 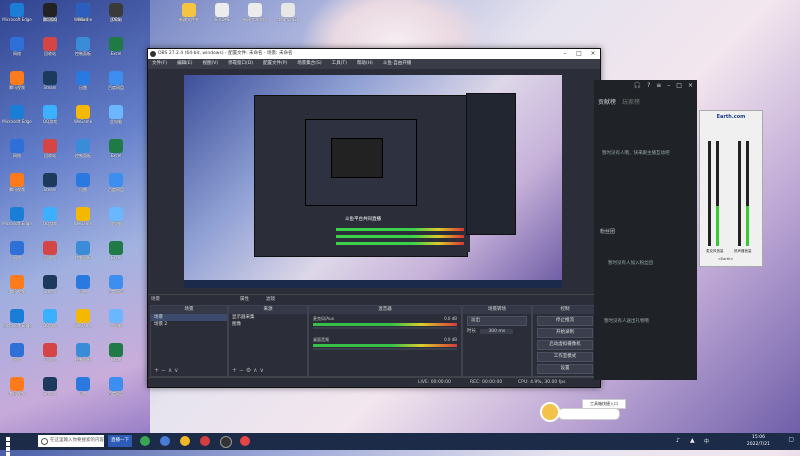 I want to click on browser-icon, so click(x=145, y=441).